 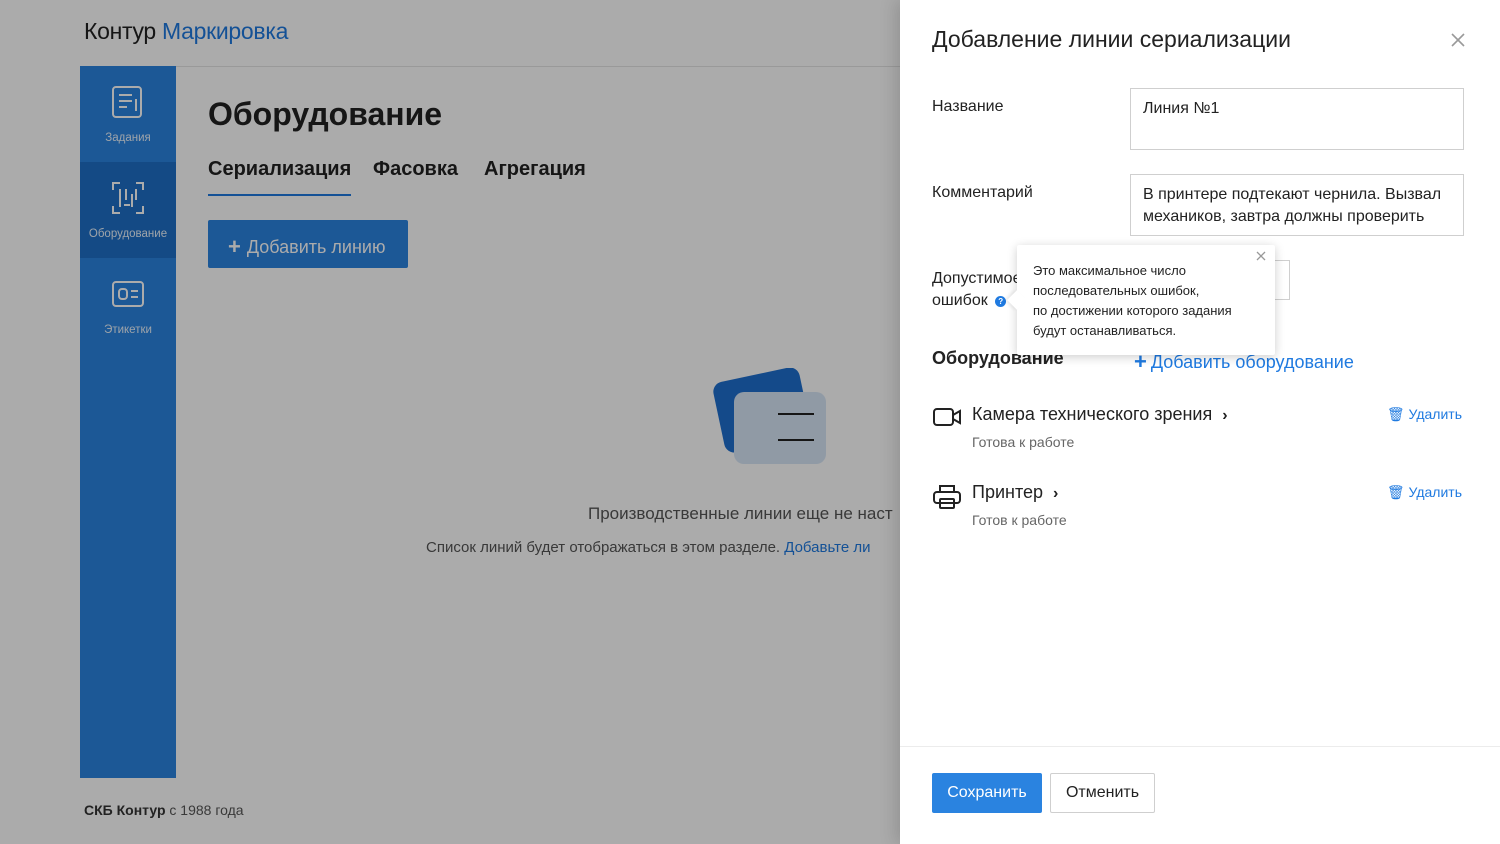 I want to click on comment-label: Комментарий, so click(x=982, y=192).